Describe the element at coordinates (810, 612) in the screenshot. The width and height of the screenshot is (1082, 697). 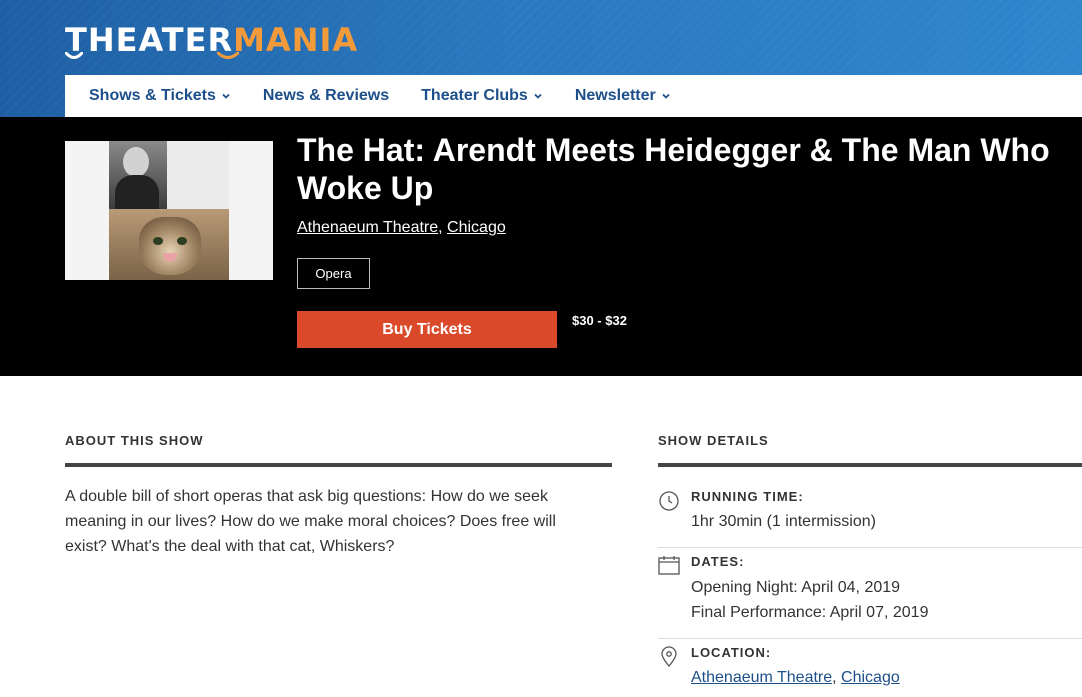
I see `final-performance: Final Performance: April 07, 2019` at that location.